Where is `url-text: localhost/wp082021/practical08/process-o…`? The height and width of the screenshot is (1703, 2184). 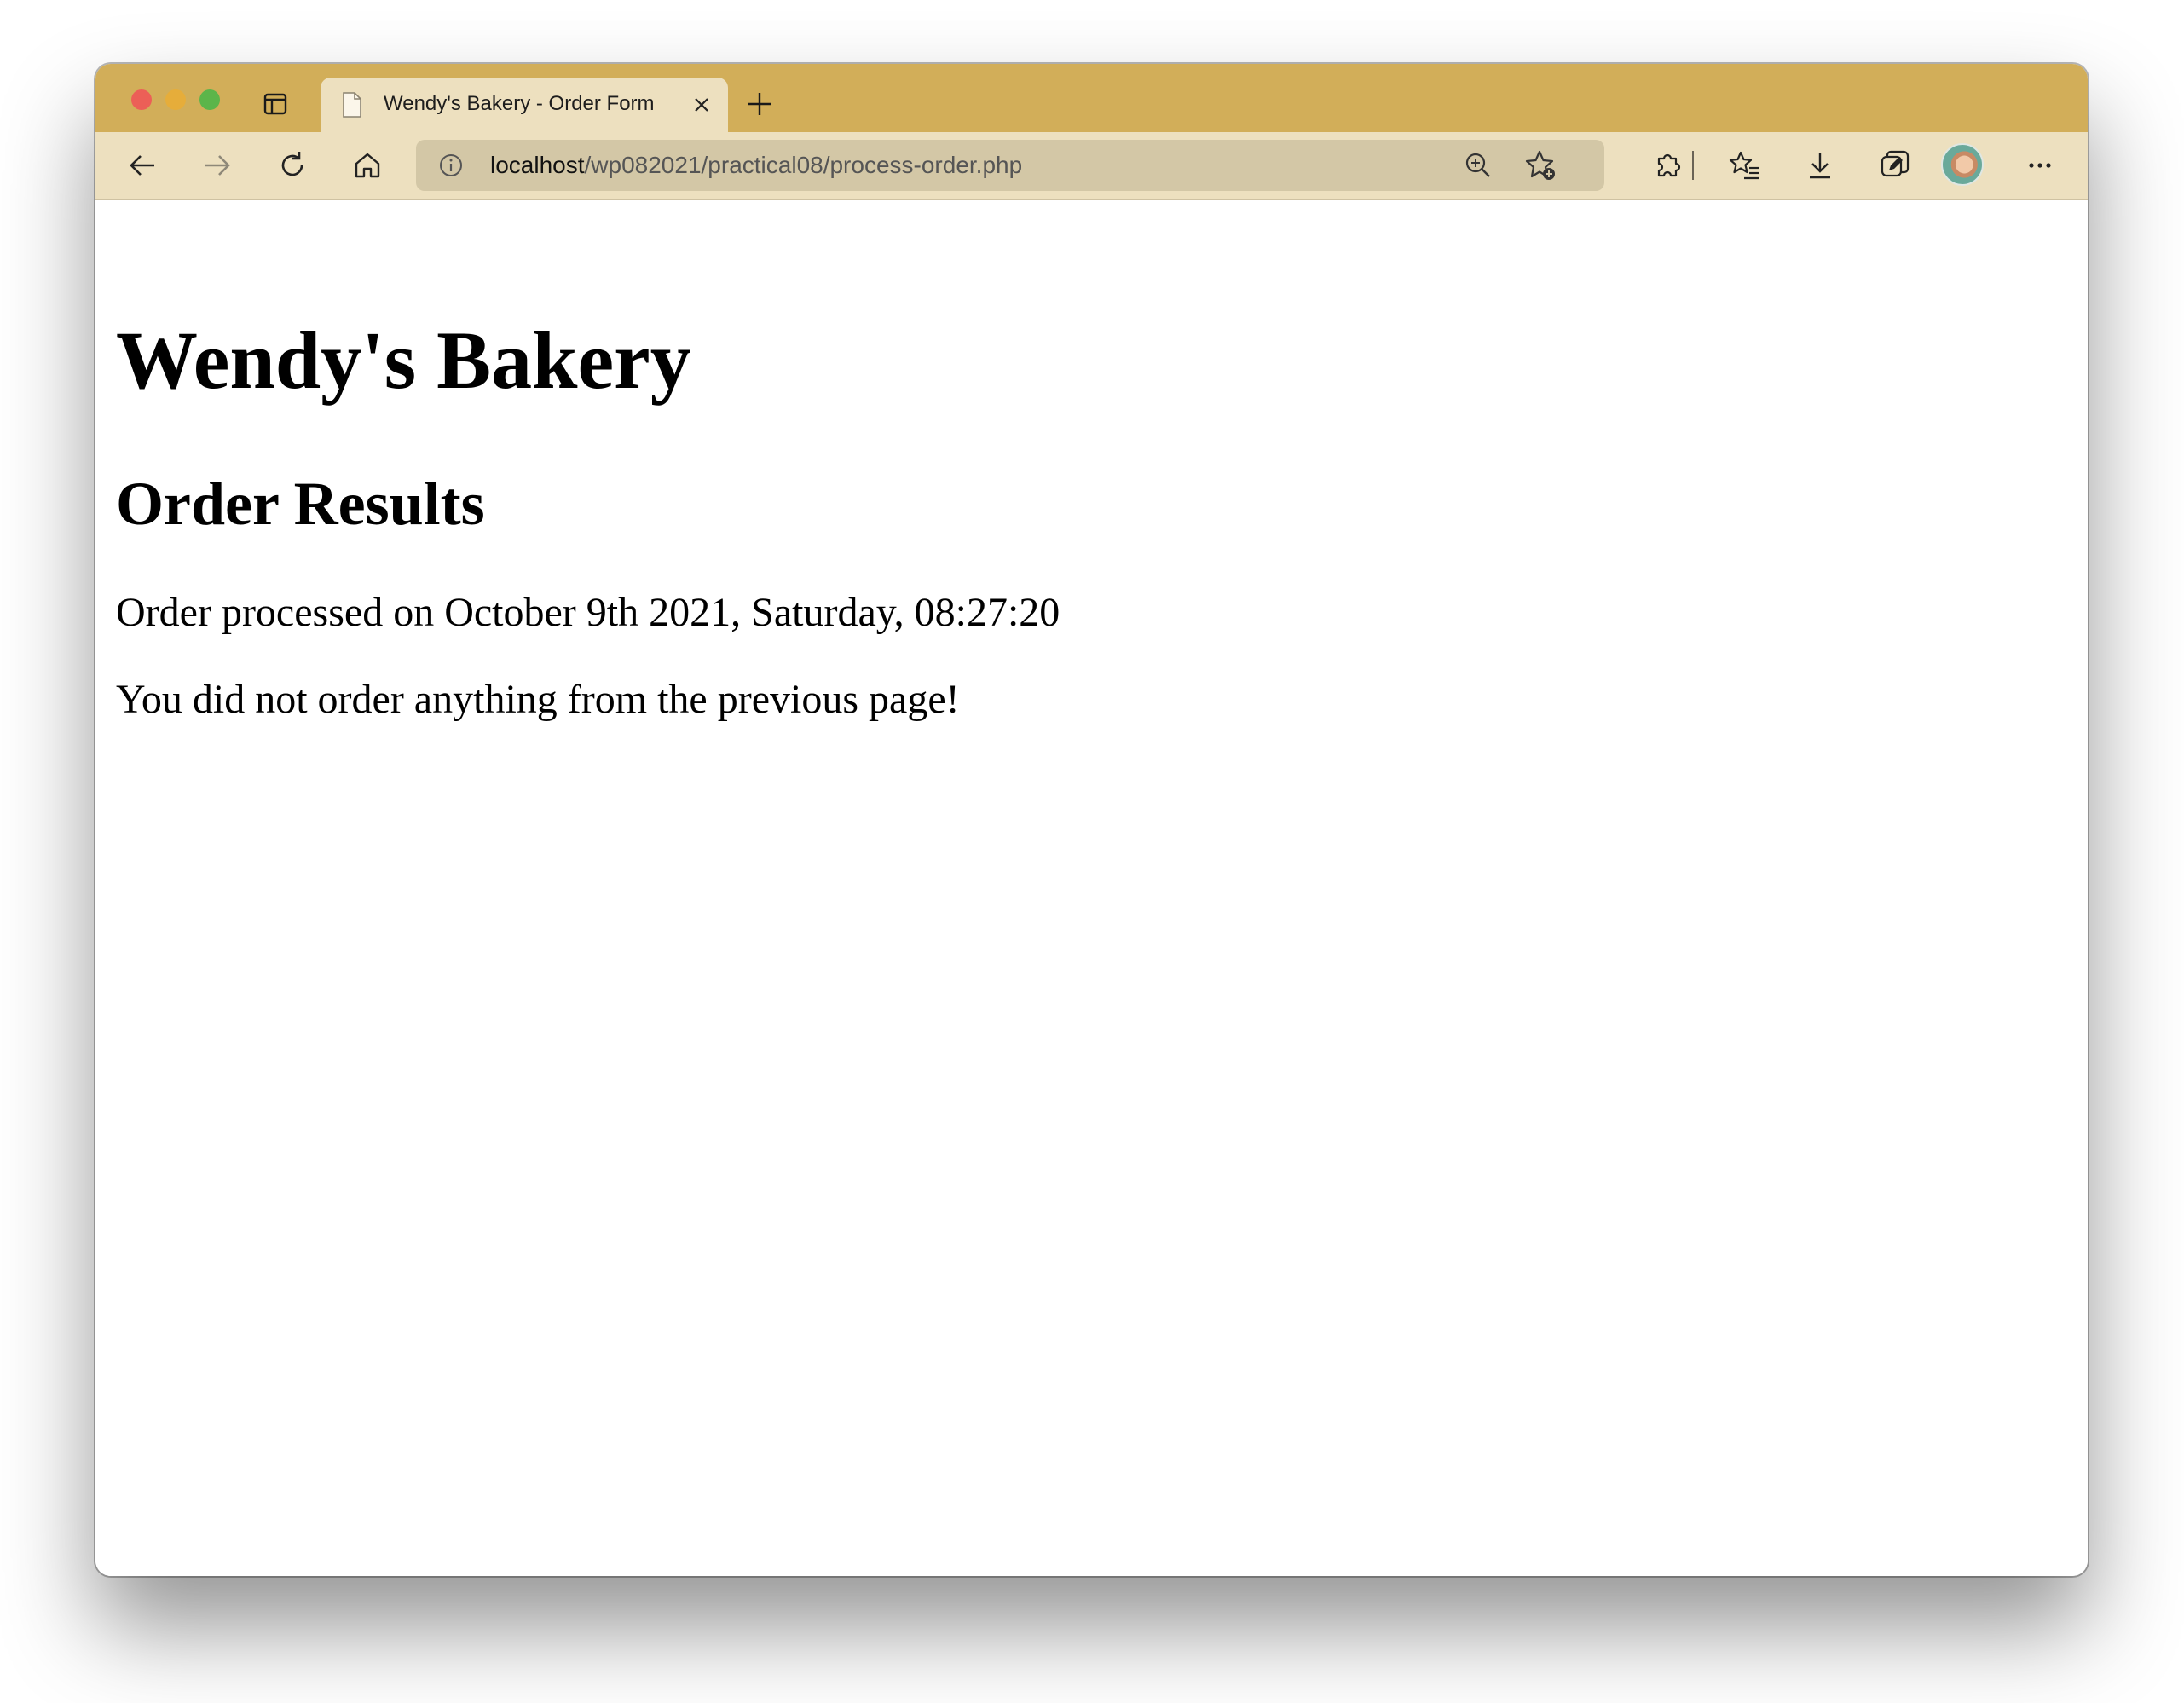 url-text: localhost/wp082021/practical08/process-o… is located at coordinates (756, 166).